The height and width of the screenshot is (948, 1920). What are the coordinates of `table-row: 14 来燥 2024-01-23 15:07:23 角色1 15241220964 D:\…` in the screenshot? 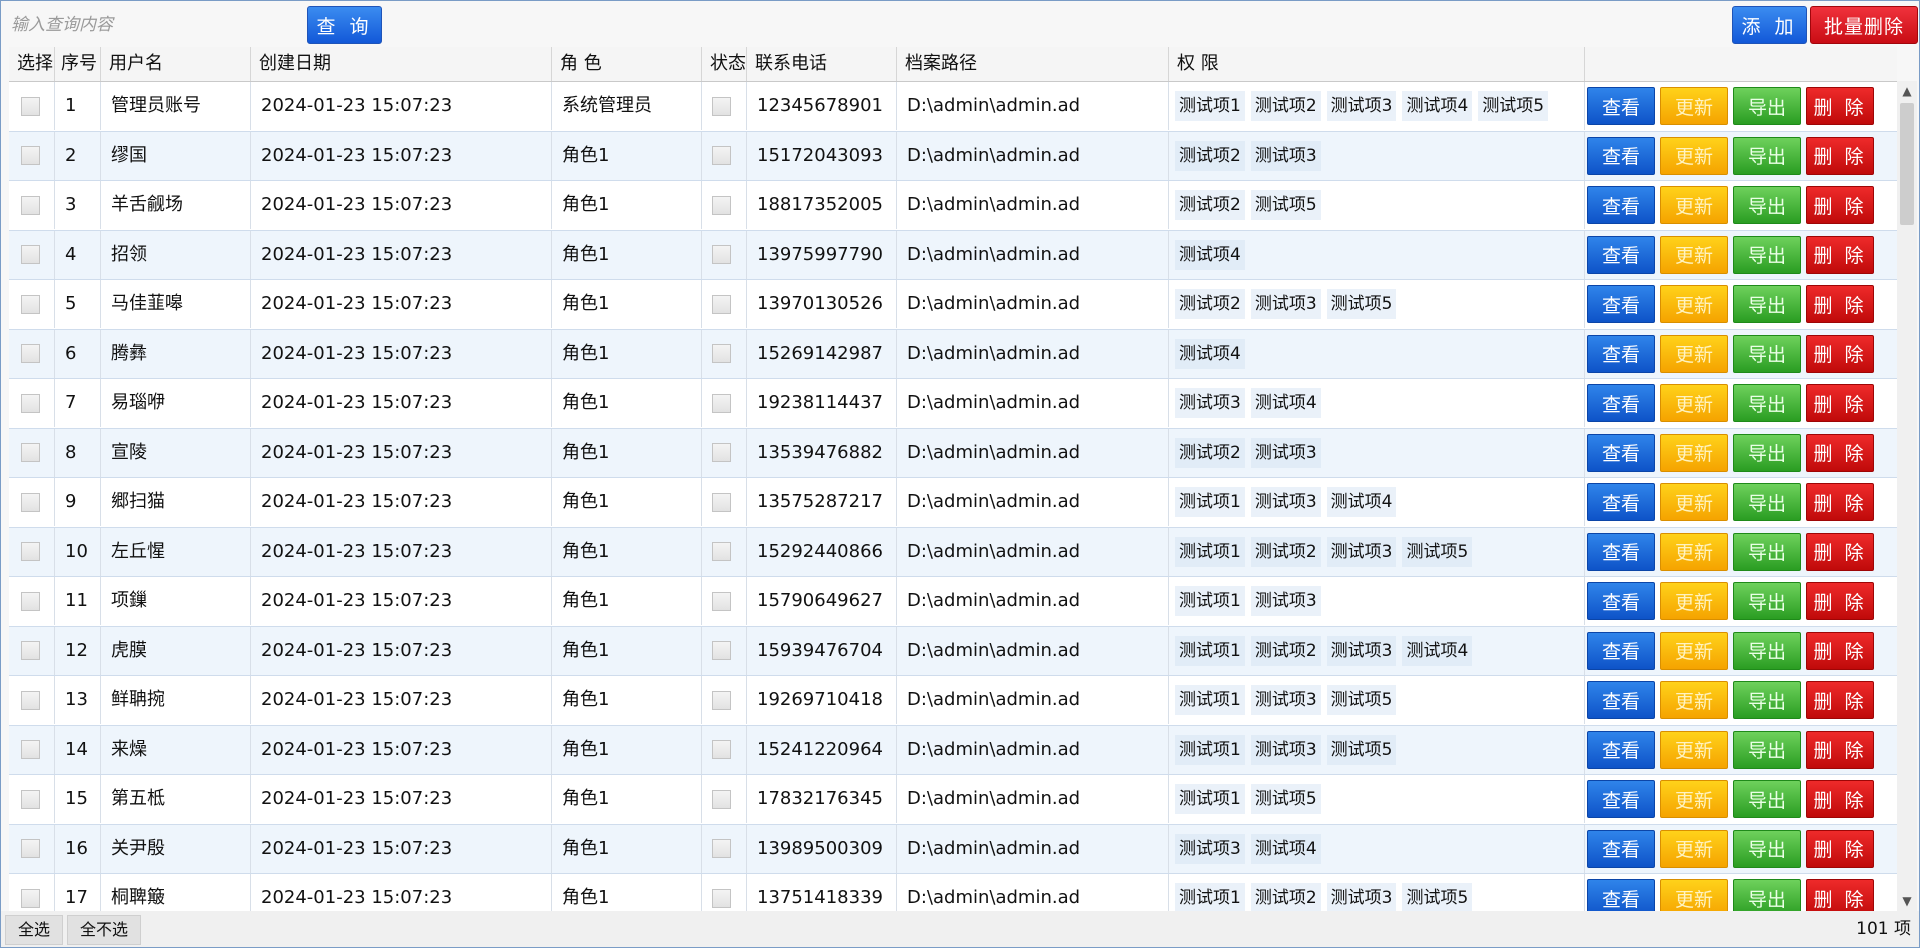 It's located at (953, 750).